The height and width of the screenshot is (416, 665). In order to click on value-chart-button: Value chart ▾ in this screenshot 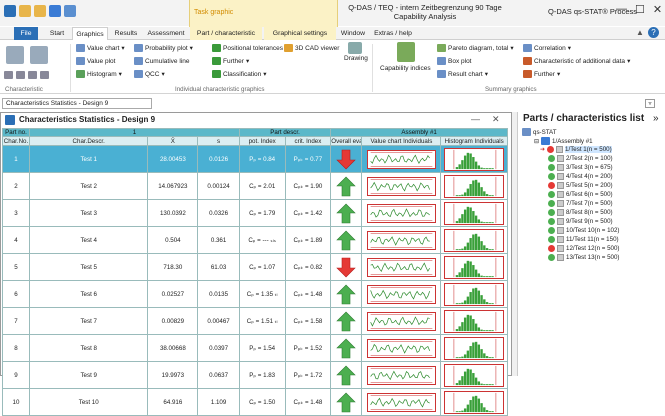, I will do `click(100, 48)`.